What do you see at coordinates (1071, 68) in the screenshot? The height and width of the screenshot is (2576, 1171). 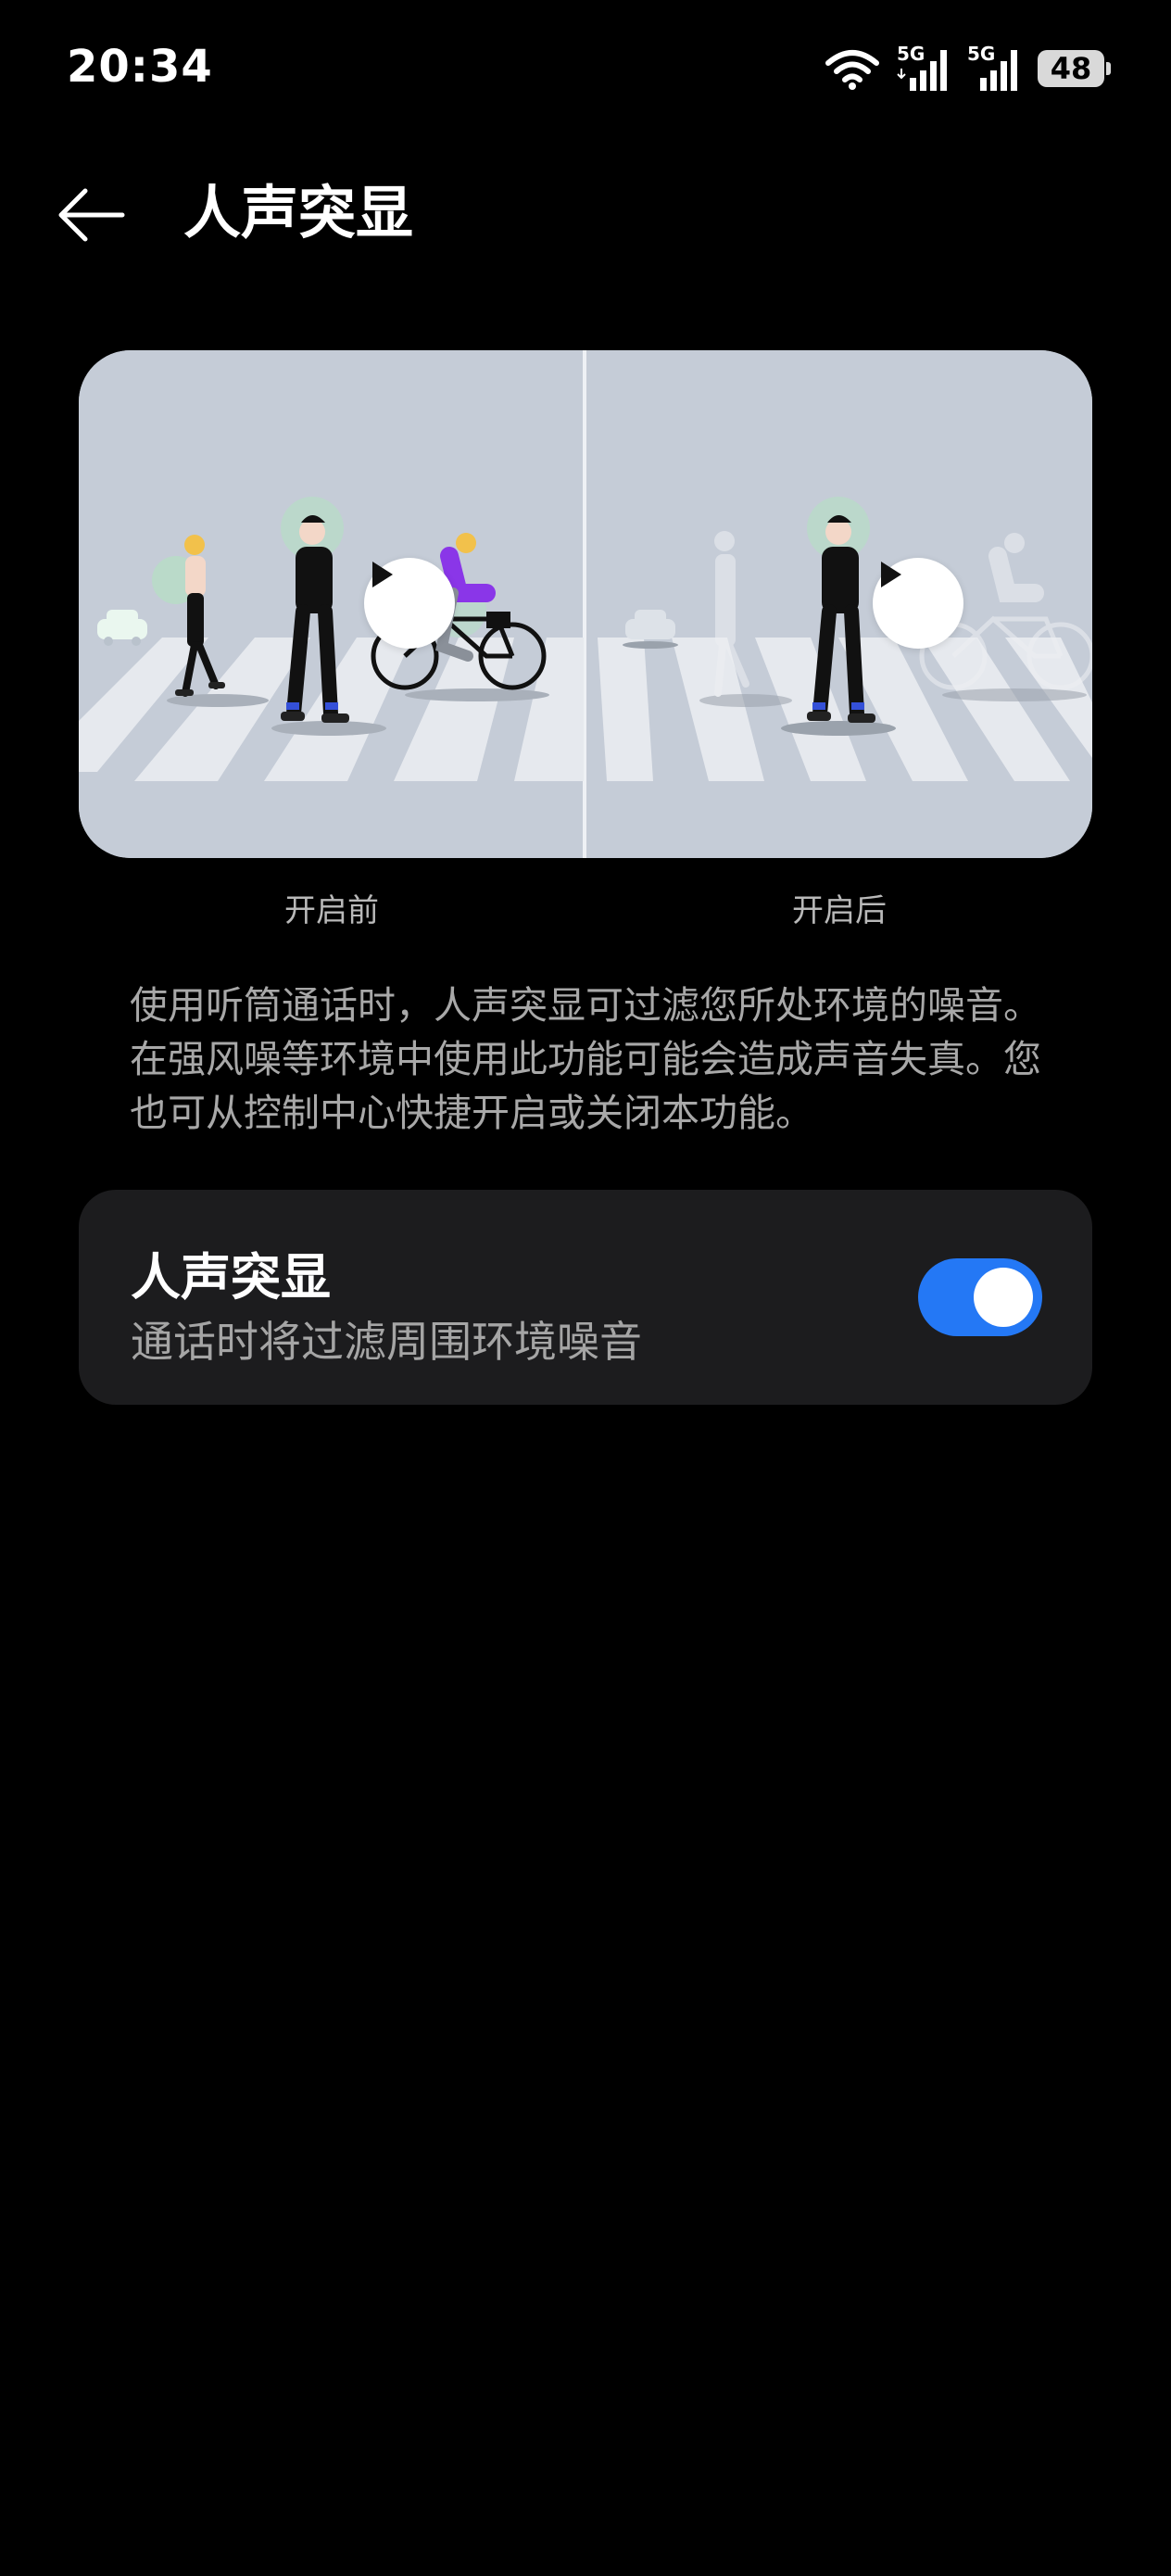 I see `battery-level: 48` at bounding box center [1071, 68].